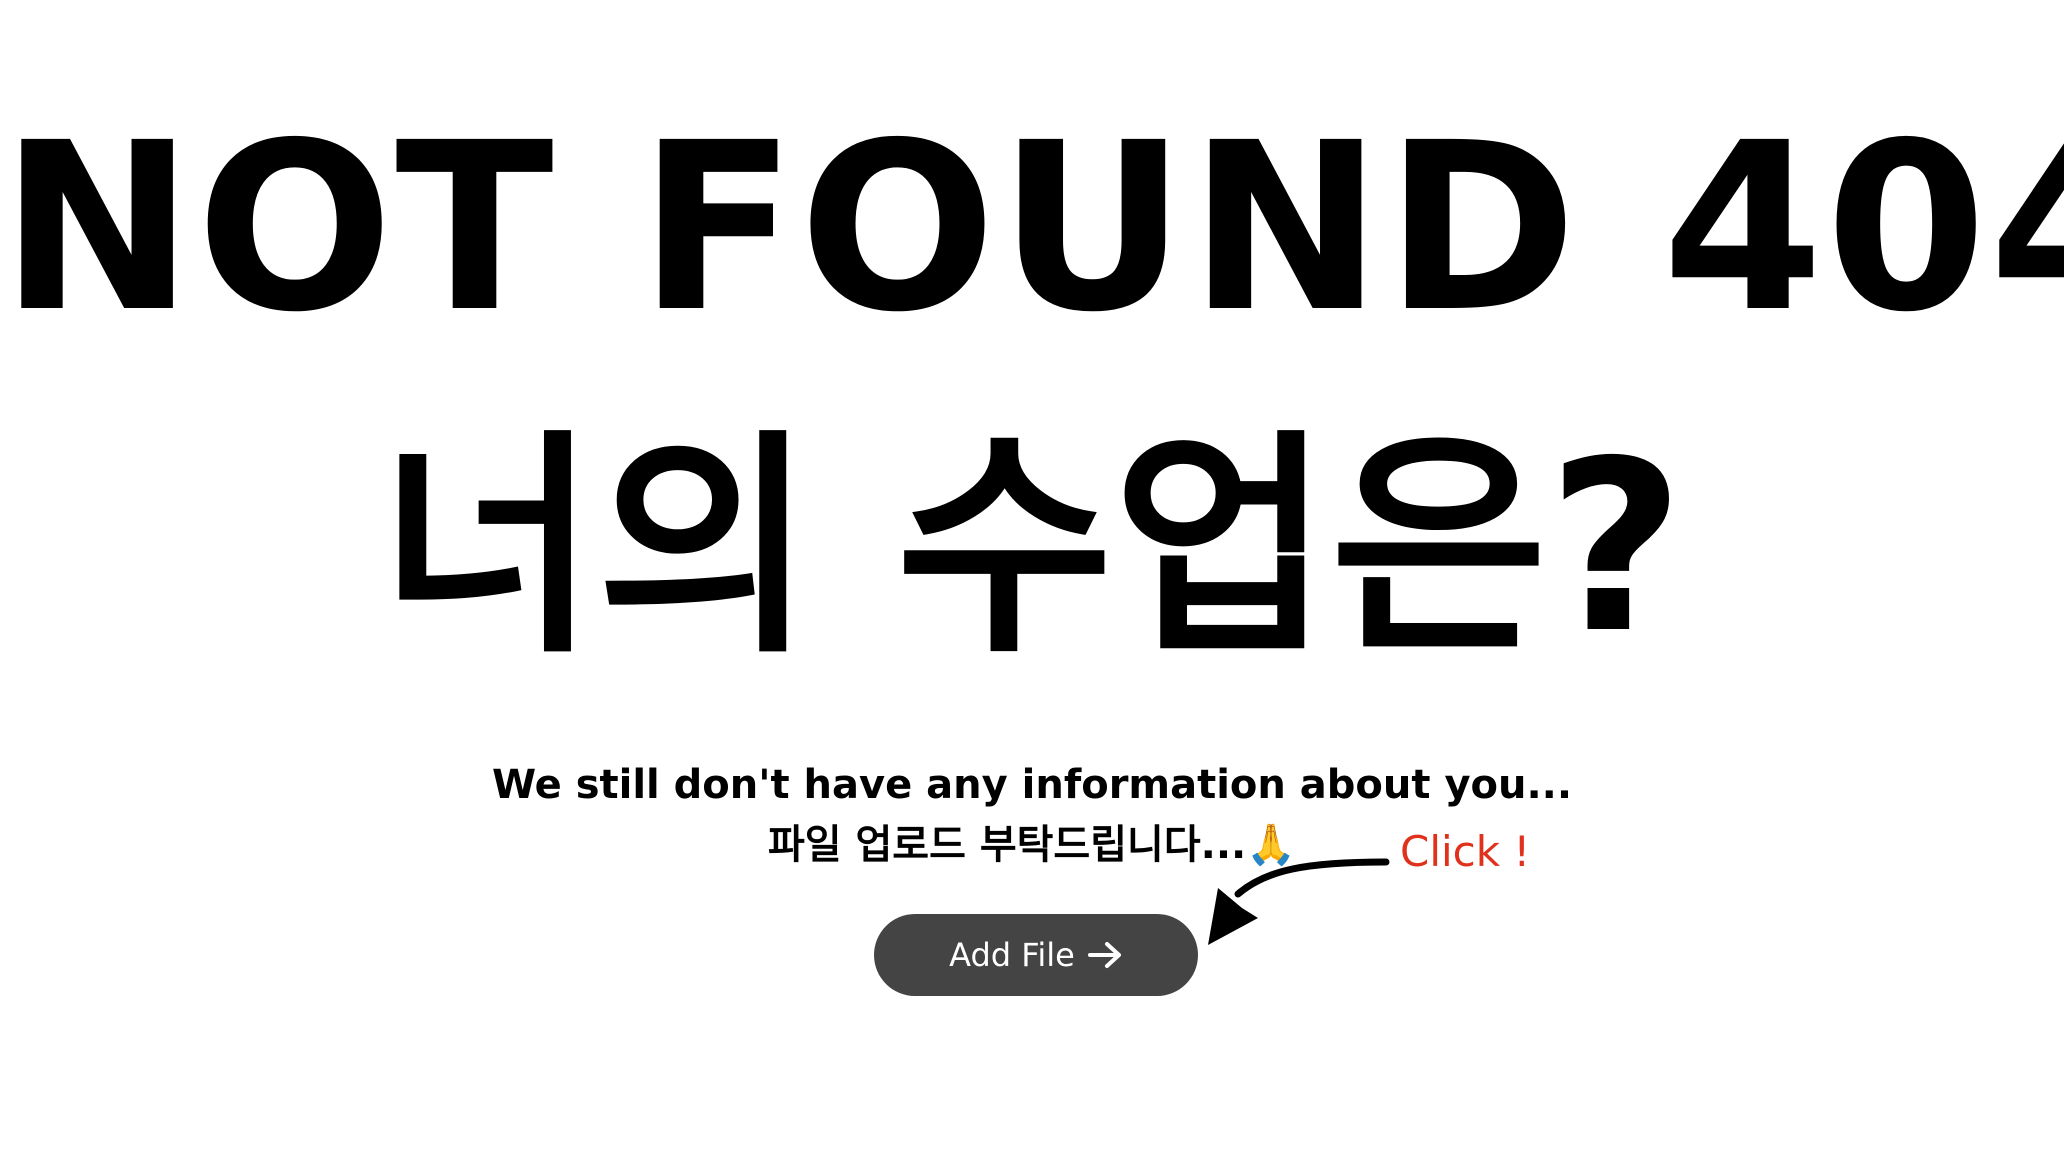 The height and width of the screenshot is (1154, 2064). What do you see at coordinates (1032, 845) in the screenshot?
I see `info-message-korean: 파일 업로드 부탁드립니다...🙏` at bounding box center [1032, 845].